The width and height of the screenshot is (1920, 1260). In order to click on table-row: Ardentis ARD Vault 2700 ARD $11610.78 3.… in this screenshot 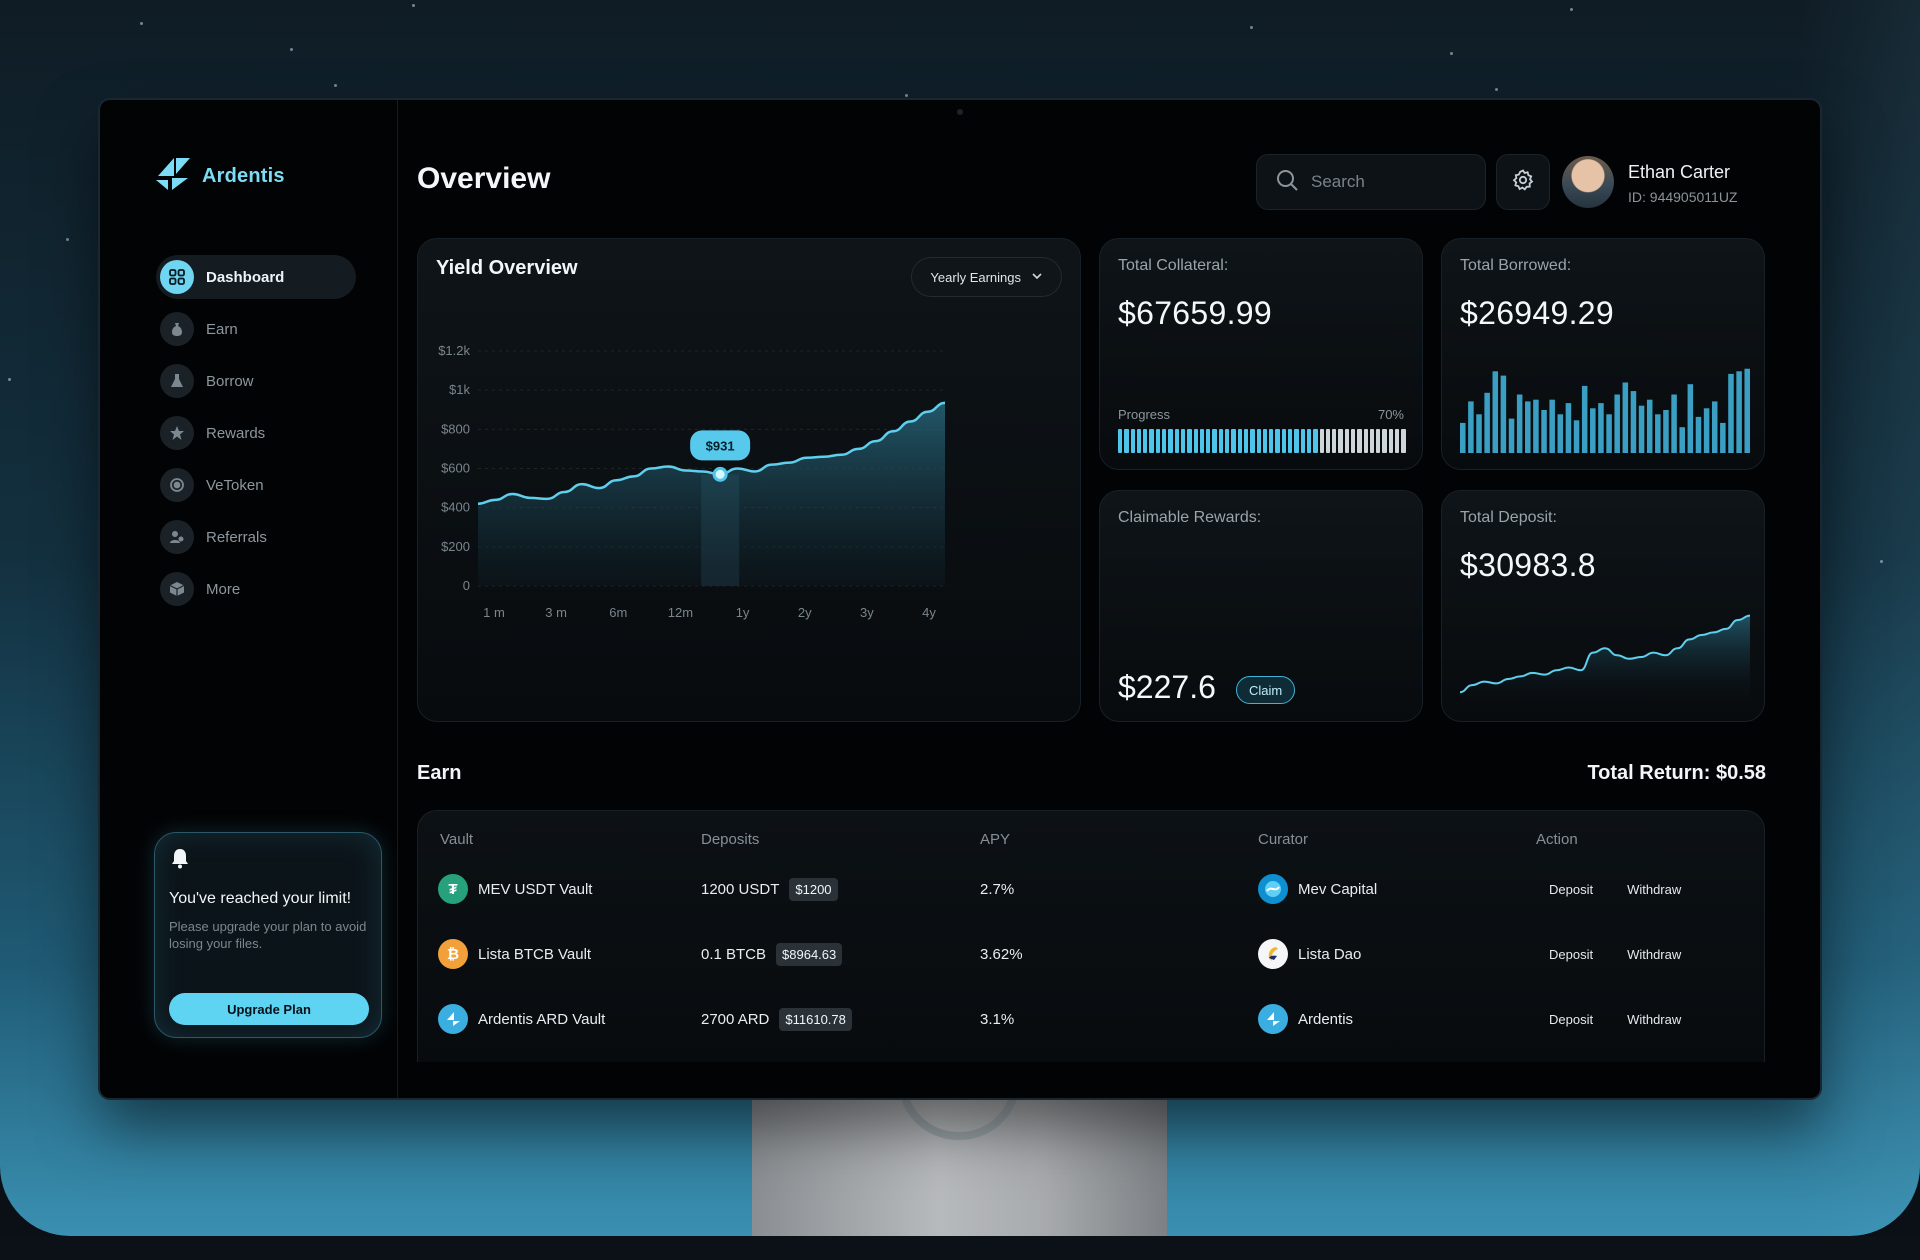, I will do `click(1091, 1019)`.